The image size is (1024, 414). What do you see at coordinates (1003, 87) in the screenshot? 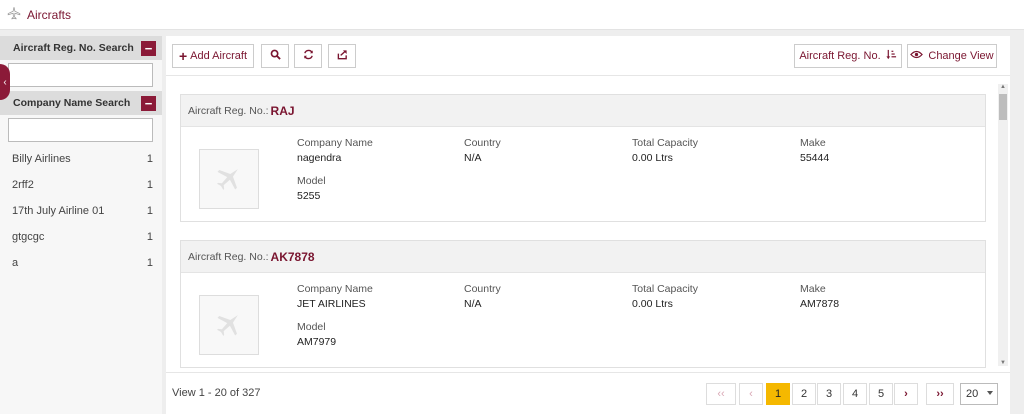
I see `scroll-up-icon: ▲` at bounding box center [1003, 87].